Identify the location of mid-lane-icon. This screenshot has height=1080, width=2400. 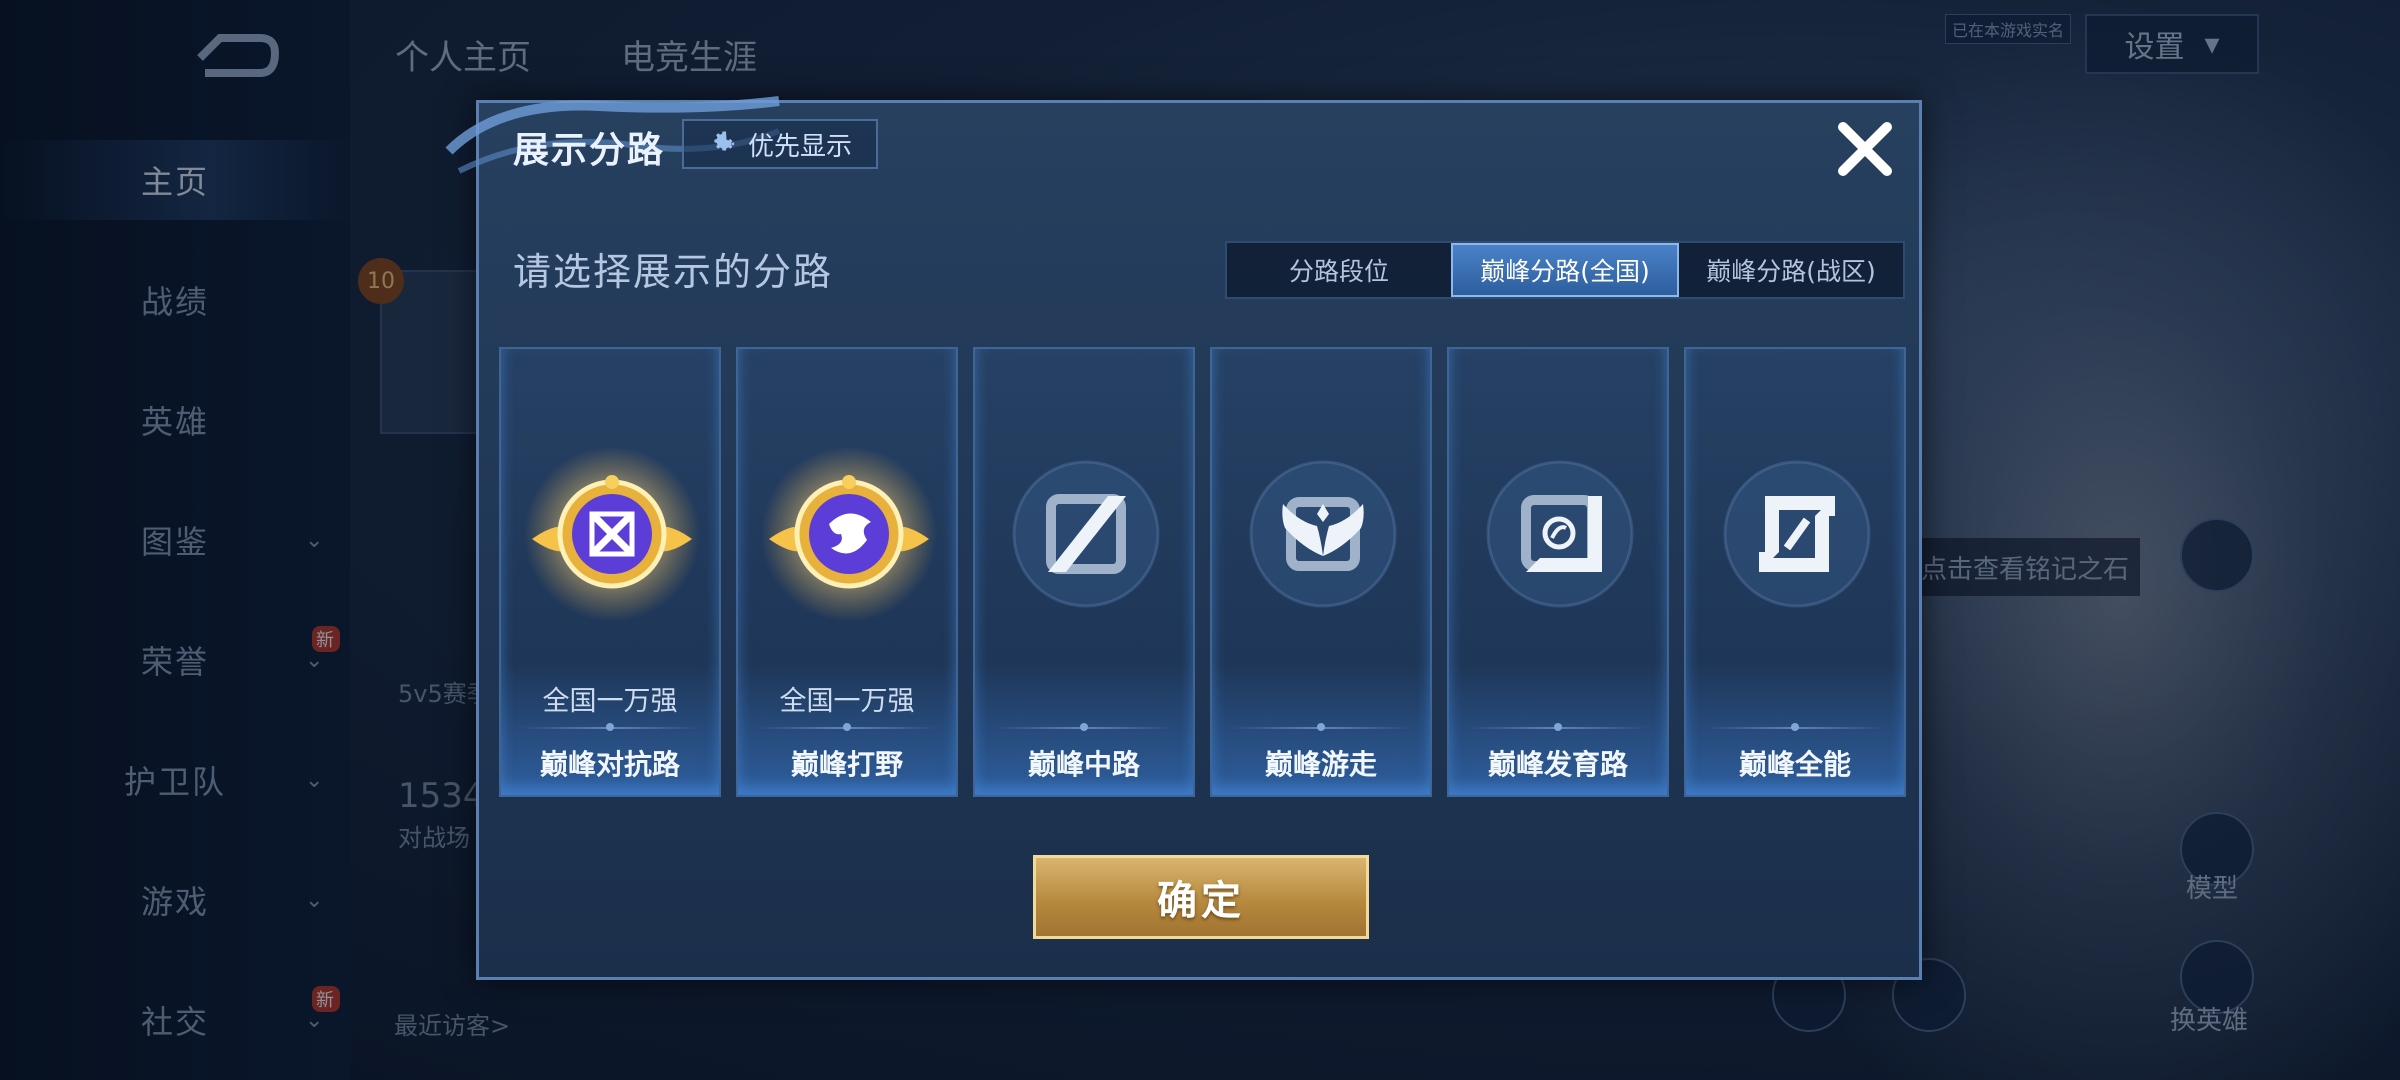
(1086, 534).